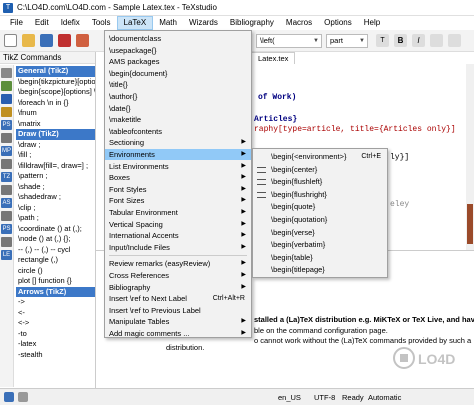  I want to click on menu-item: \documentclass, so click(178, 38).